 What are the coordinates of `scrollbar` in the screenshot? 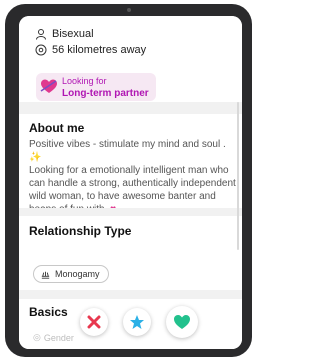 It's located at (238, 176).